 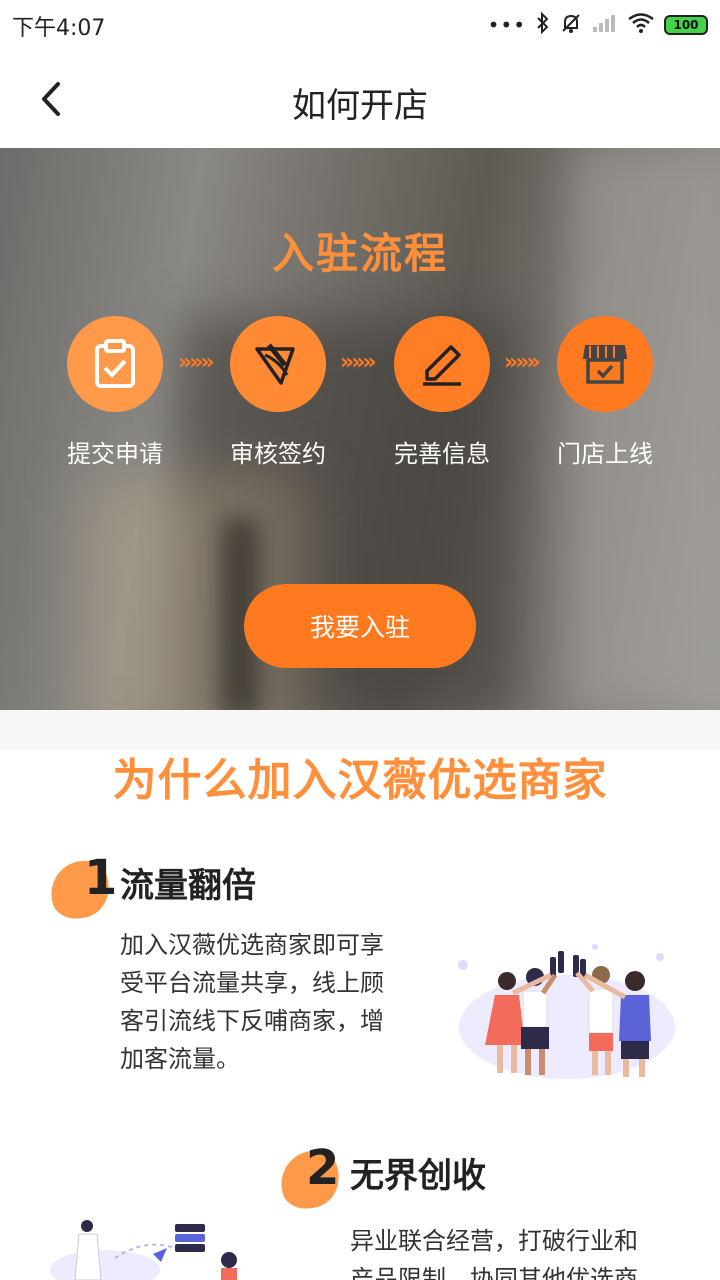 What do you see at coordinates (59, 28) in the screenshot?
I see `status-time: 下午4:07` at bounding box center [59, 28].